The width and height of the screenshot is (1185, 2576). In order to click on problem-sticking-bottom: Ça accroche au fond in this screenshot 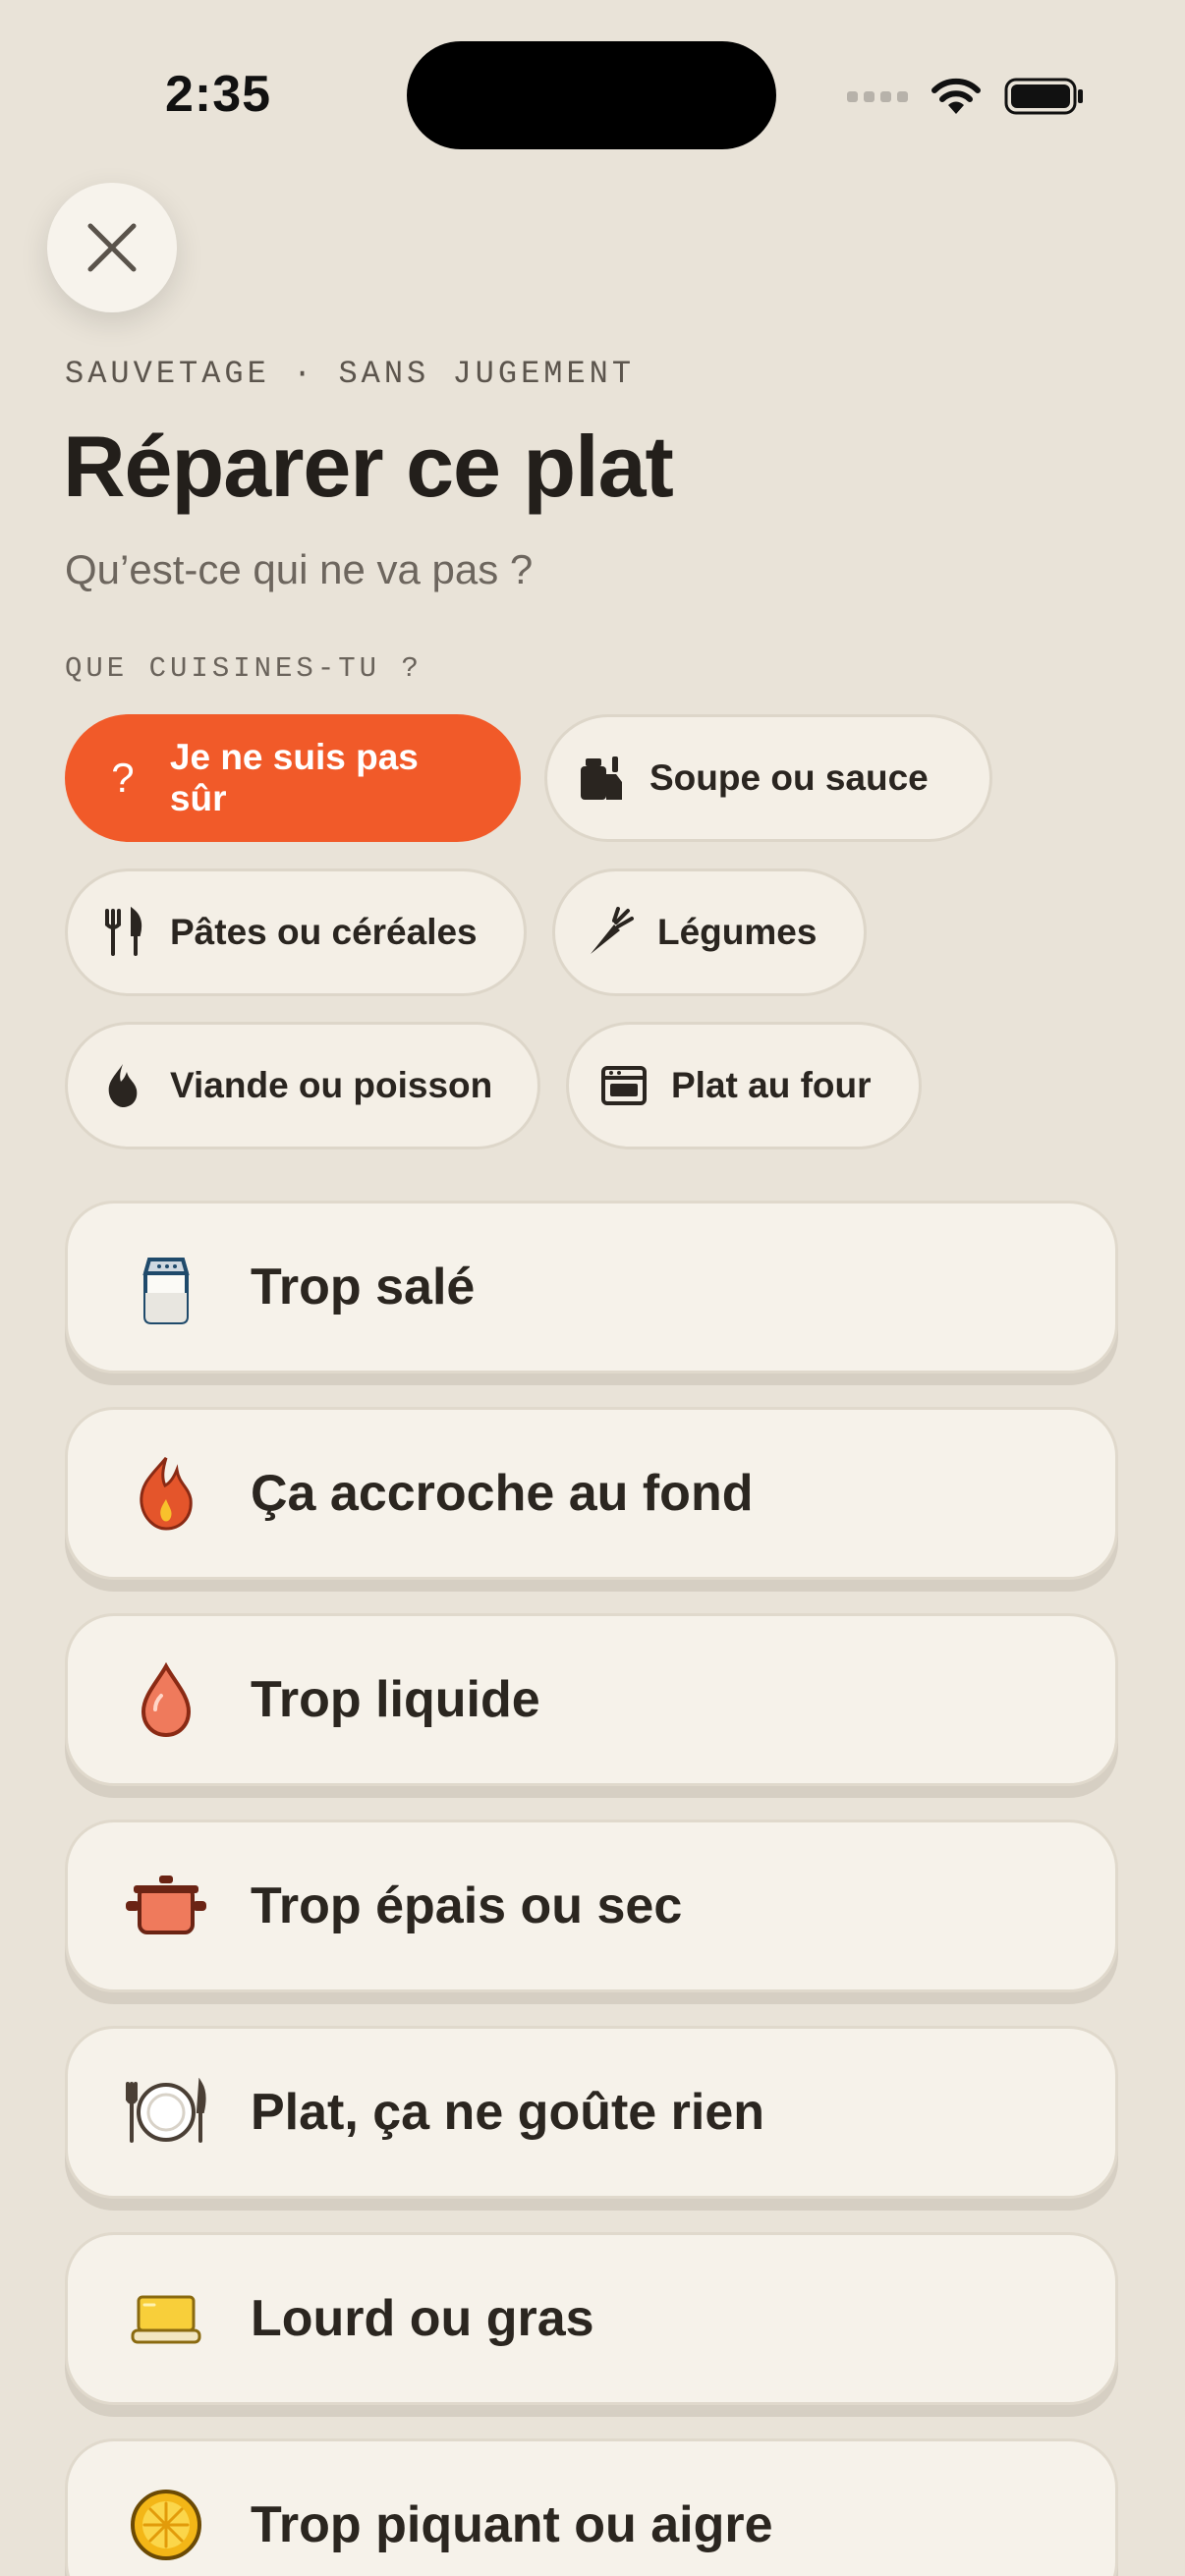, I will do `click(592, 1493)`.